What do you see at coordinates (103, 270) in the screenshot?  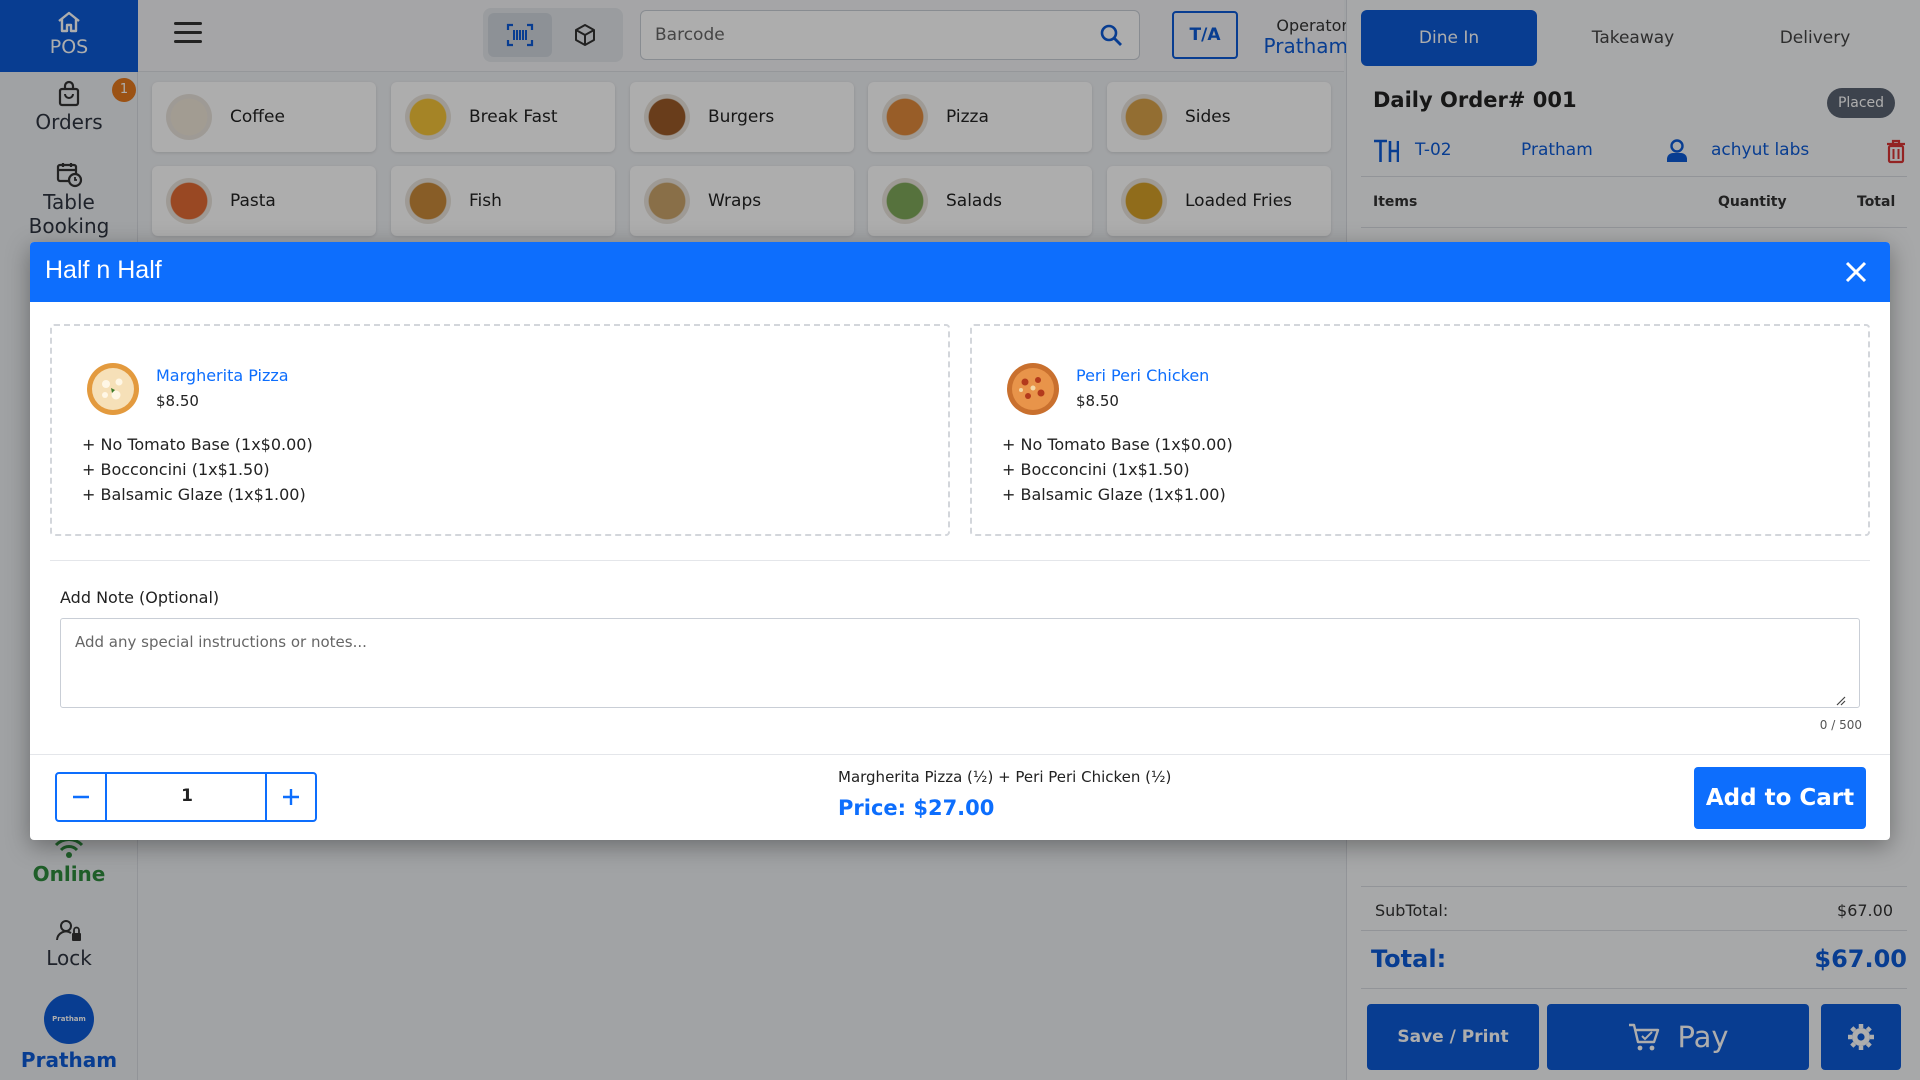 I see `dialog-title: Half n Half` at bounding box center [103, 270].